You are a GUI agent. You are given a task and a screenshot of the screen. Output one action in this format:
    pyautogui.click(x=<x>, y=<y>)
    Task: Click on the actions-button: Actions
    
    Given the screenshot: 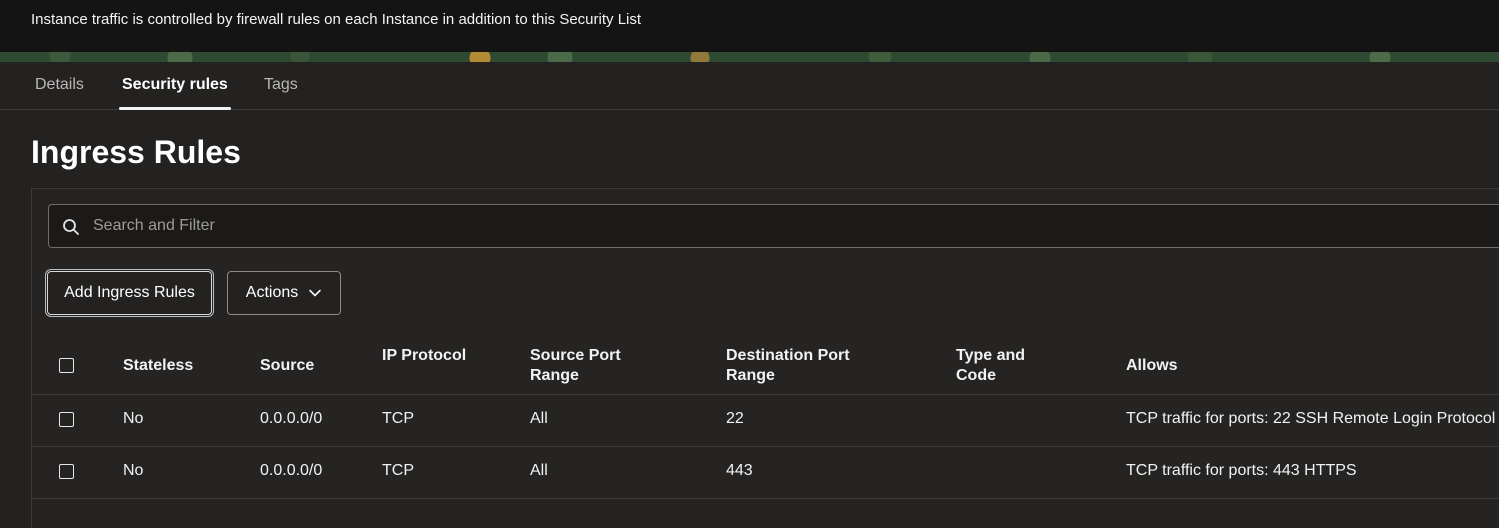 What is the action you would take?
    pyautogui.click(x=284, y=293)
    